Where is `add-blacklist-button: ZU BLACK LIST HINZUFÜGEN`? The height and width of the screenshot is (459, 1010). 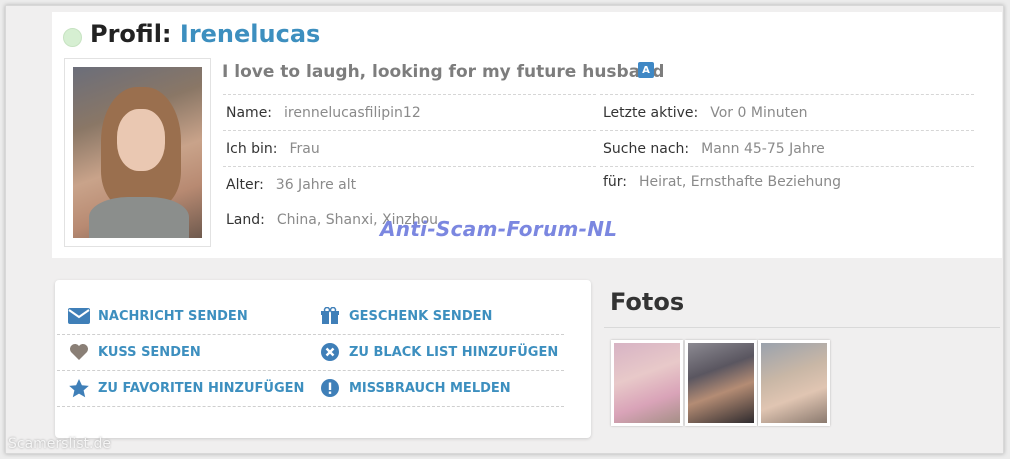 add-blacklist-button: ZU BLACK LIST HINZUFÜGEN is located at coordinates (436, 352).